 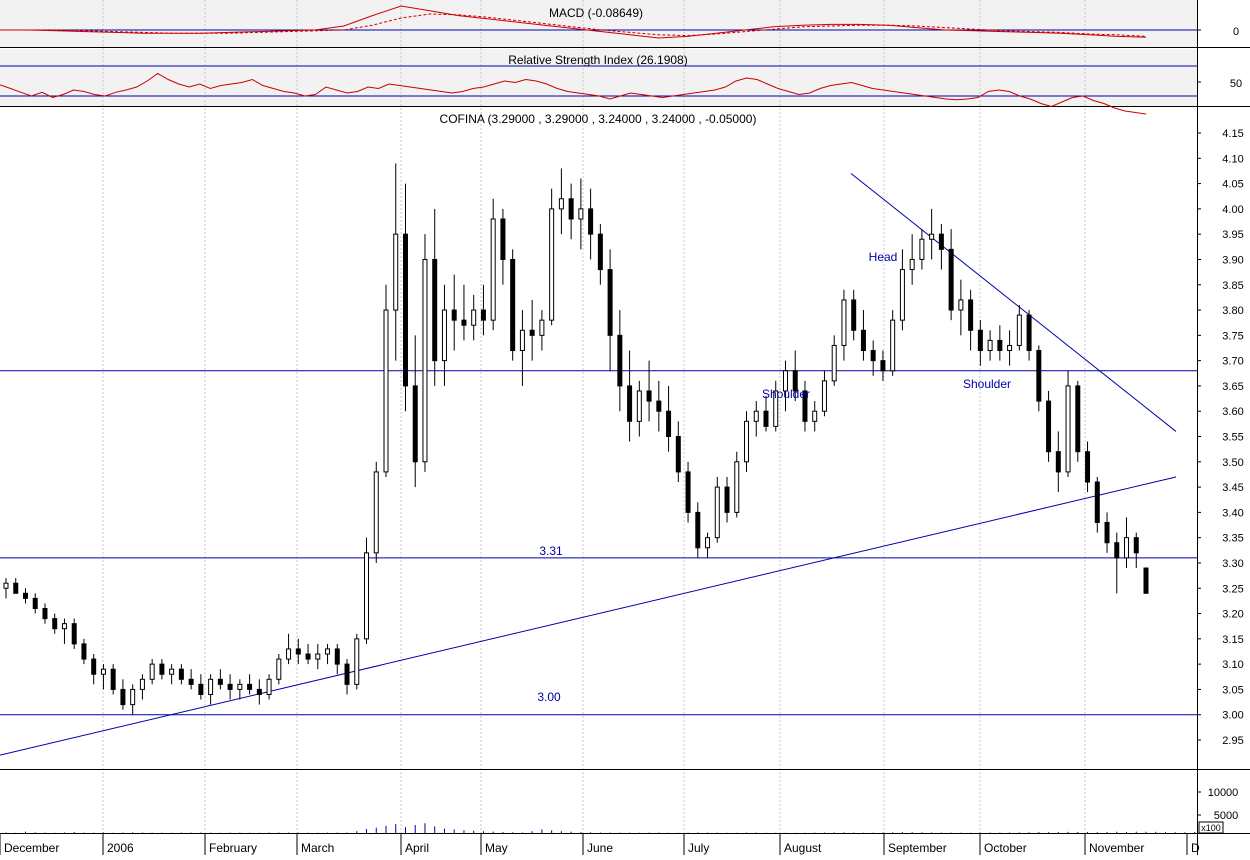 I want to click on rsi-ylabel-50: 50, so click(x=1236, y=84).